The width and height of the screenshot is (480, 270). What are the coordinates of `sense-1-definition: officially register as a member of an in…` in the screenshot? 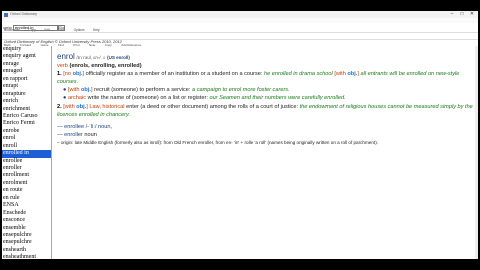 It's located at (174, 74).